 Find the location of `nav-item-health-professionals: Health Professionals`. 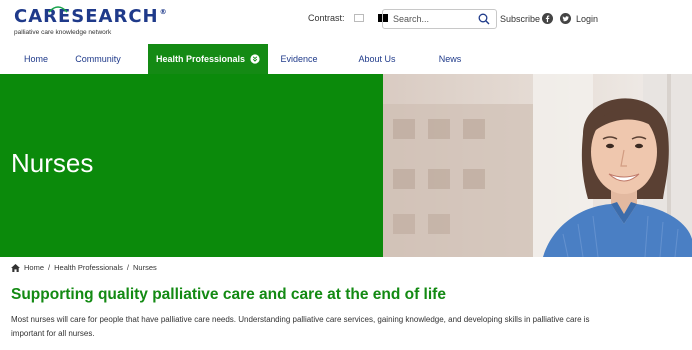

nav-item-health-professionals: Health Professionals is located at coordinates (208, 59).